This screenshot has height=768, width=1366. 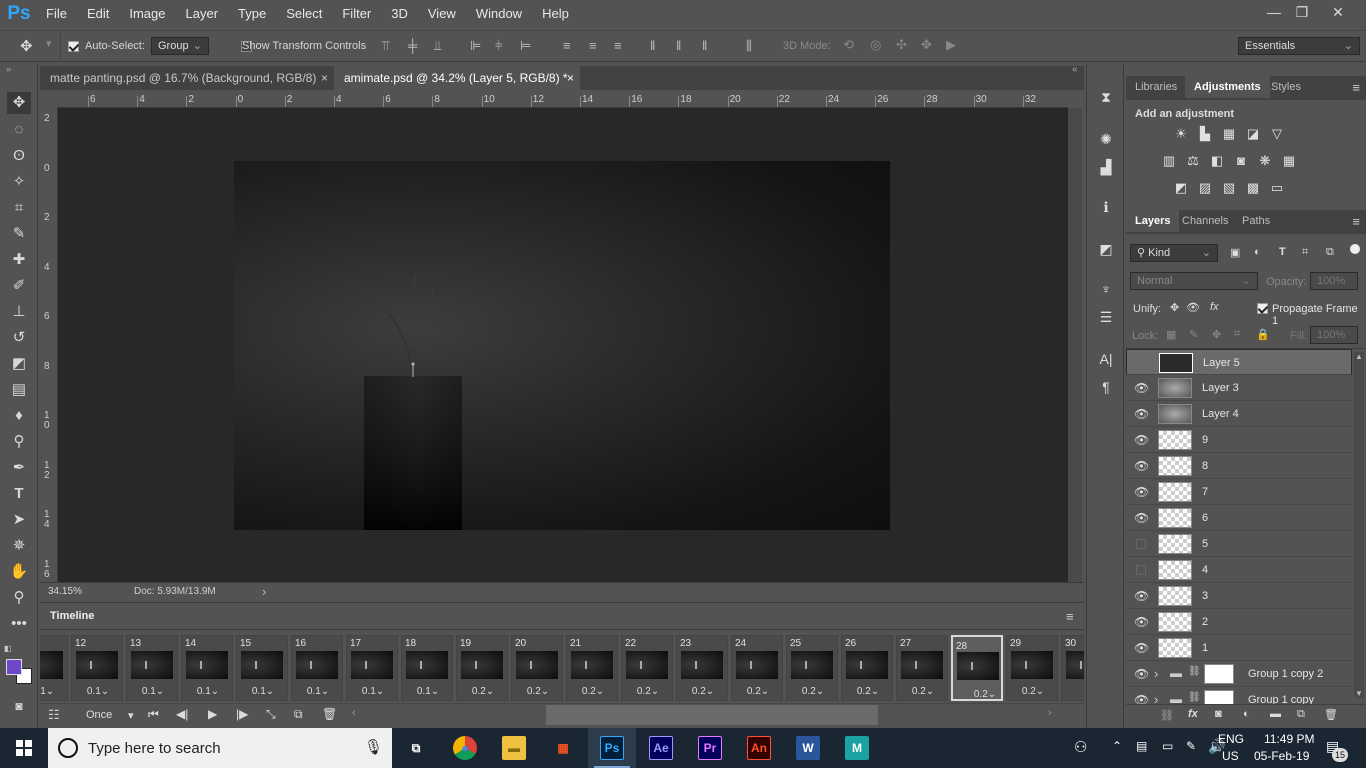 I want to click on foreground-color-swatch, so click(x=14, y=667).